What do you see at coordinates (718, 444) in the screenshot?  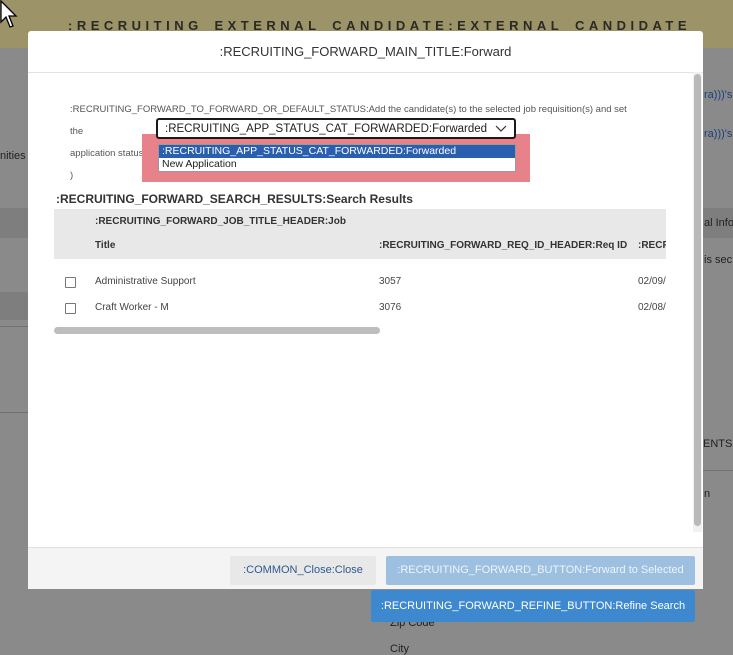 I see `background-text: ENTS` at bounding box center [718, 444].